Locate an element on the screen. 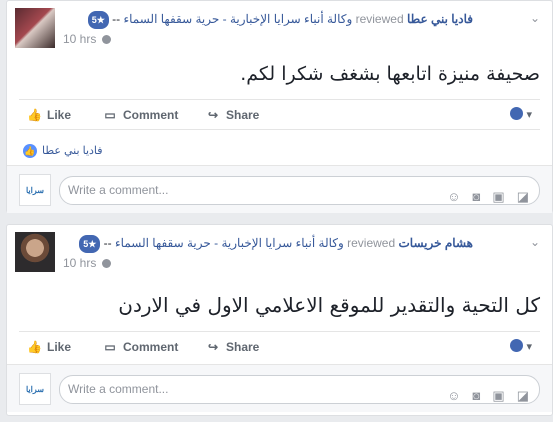  like-reaction-icon: 👍 is located at coordinates (30, 151).